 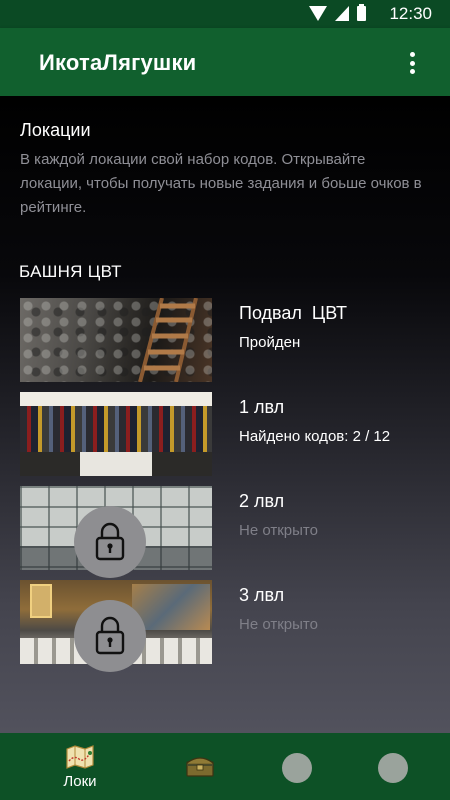 I want to click on section-title: БАШНЯ ЦВТ, so click(x=70, y=271).